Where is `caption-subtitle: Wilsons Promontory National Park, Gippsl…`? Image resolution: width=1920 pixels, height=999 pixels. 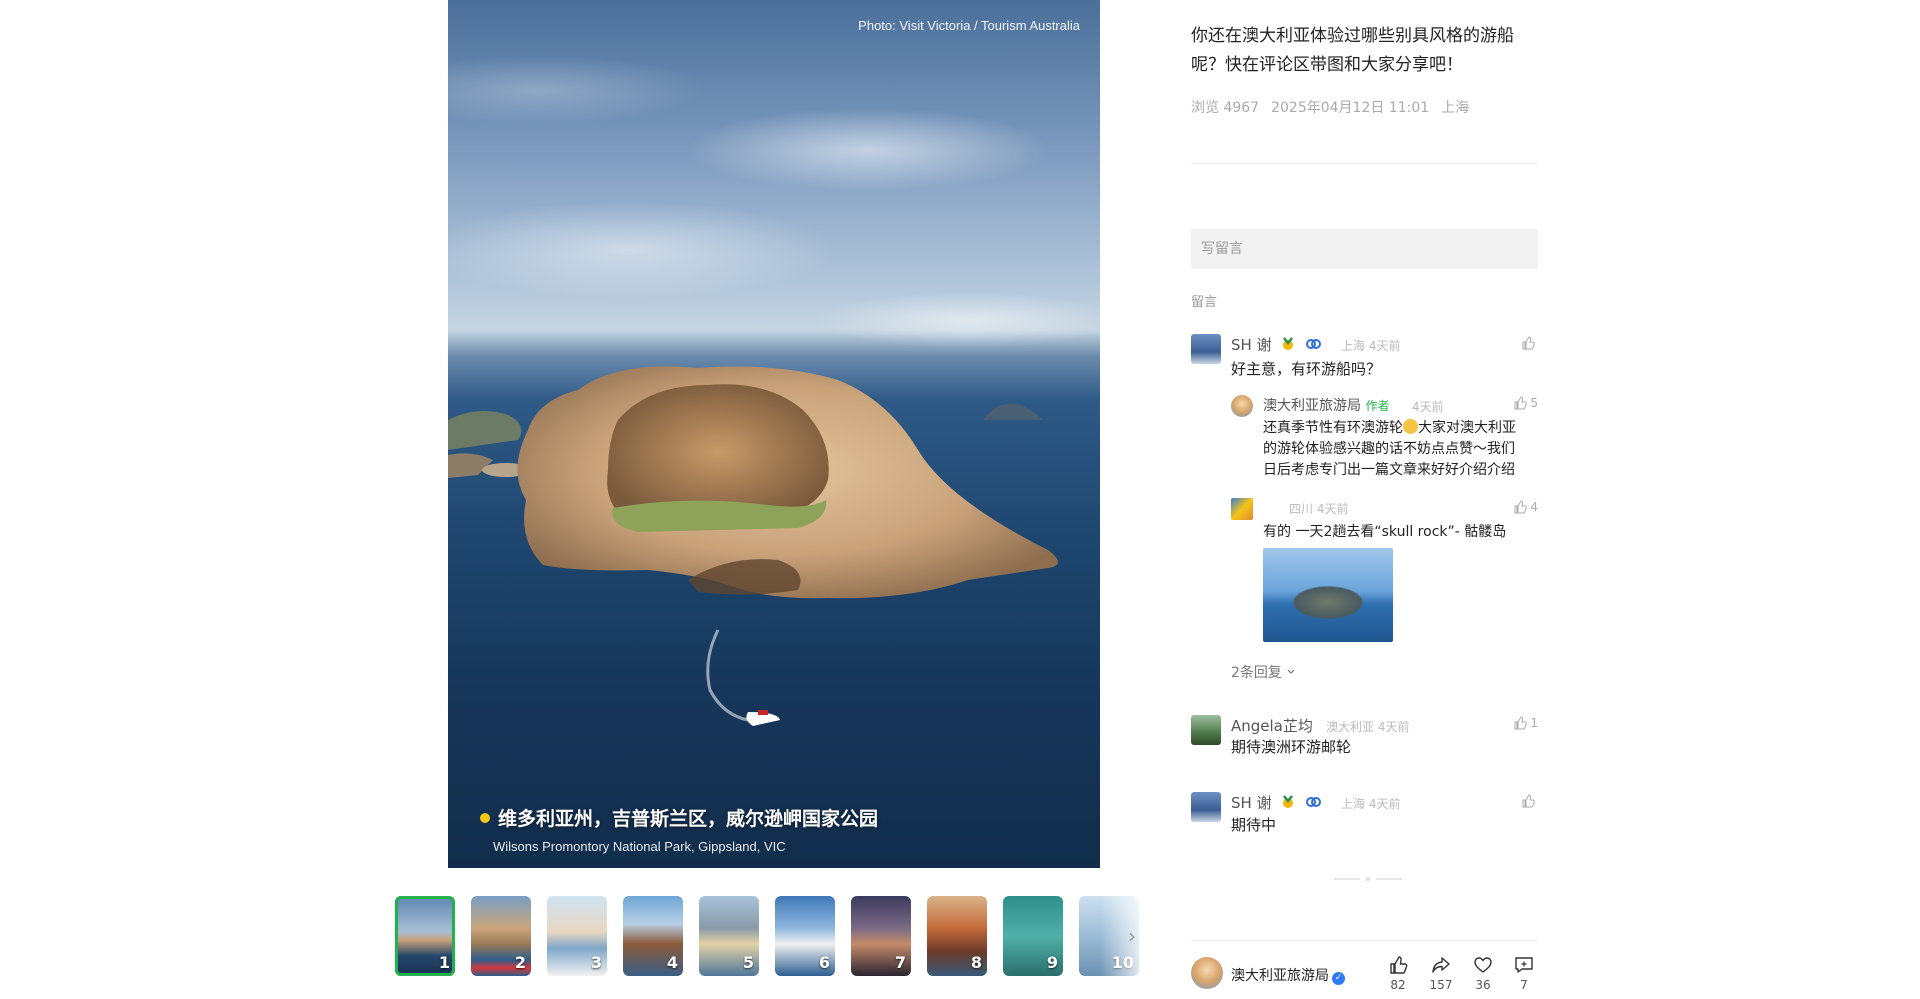 caption-subtitle: Wilsons Promontory National Park, Gippsl… is located at coordinates (639, 846).